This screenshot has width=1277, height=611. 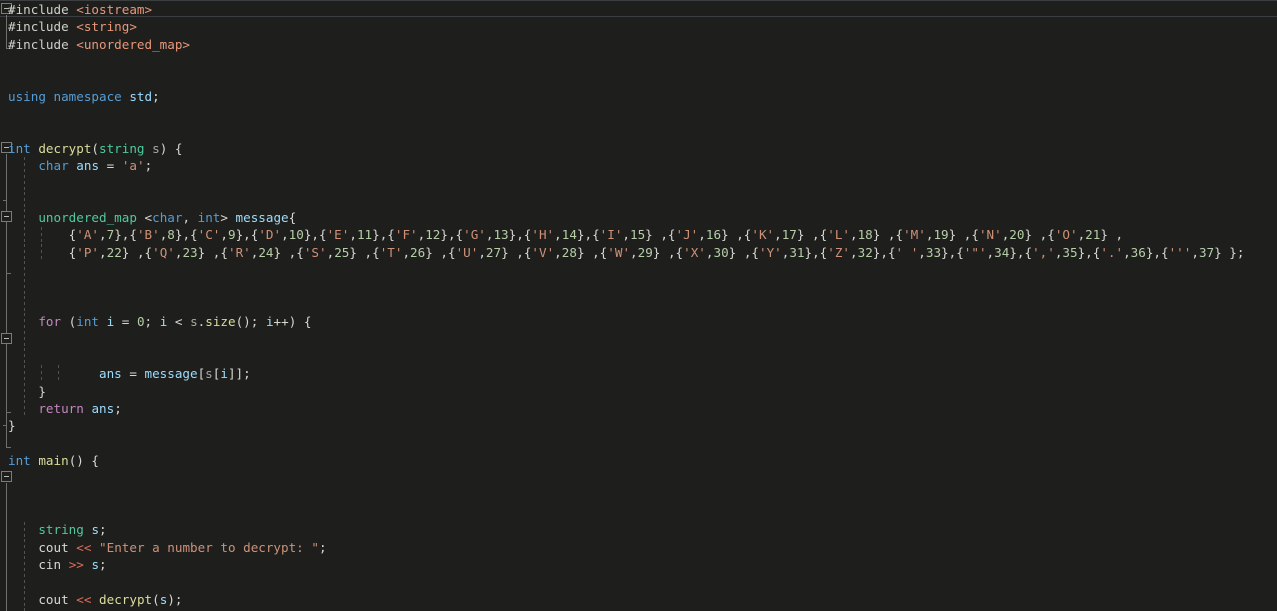 What do you see at coordinates (50, 322) in the screenshot?
I see `code-token: for` at bounding box center [50, 322].